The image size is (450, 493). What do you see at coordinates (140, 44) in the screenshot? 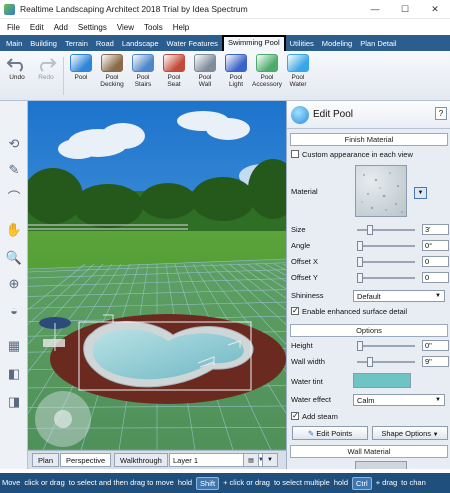
I see `tab-landscape: Landscape` at bounding box center [140, 44].